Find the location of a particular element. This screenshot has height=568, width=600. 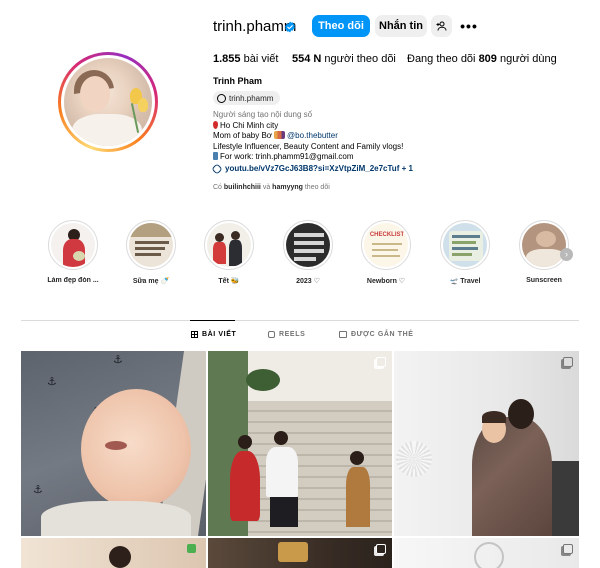

tab-posts-label: BÀI VIẾT is located at coordinates (219, 334).